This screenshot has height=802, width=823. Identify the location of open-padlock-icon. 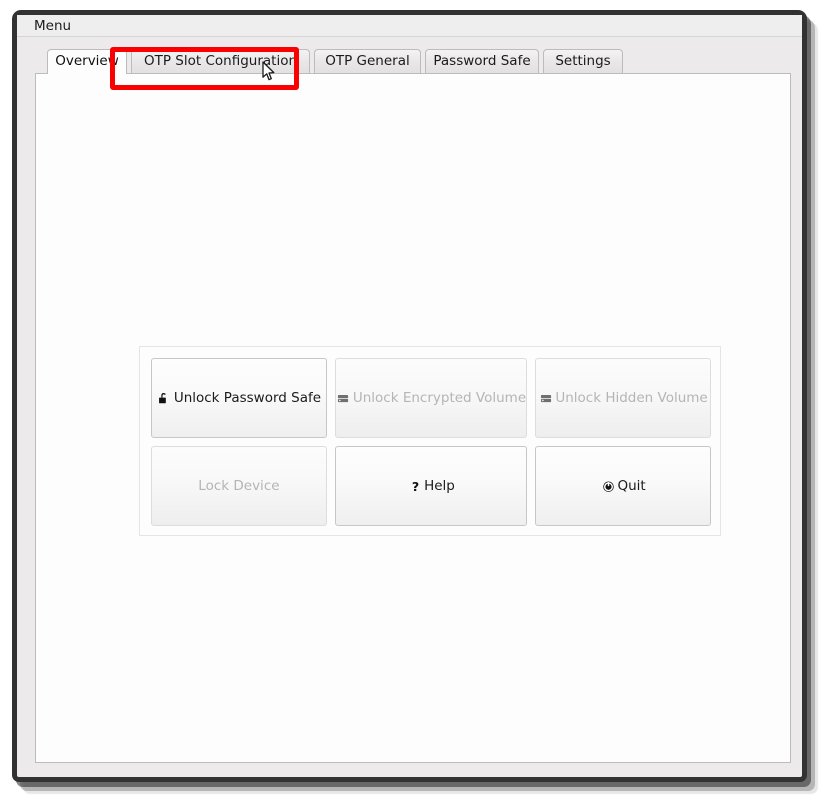
(165, 398).